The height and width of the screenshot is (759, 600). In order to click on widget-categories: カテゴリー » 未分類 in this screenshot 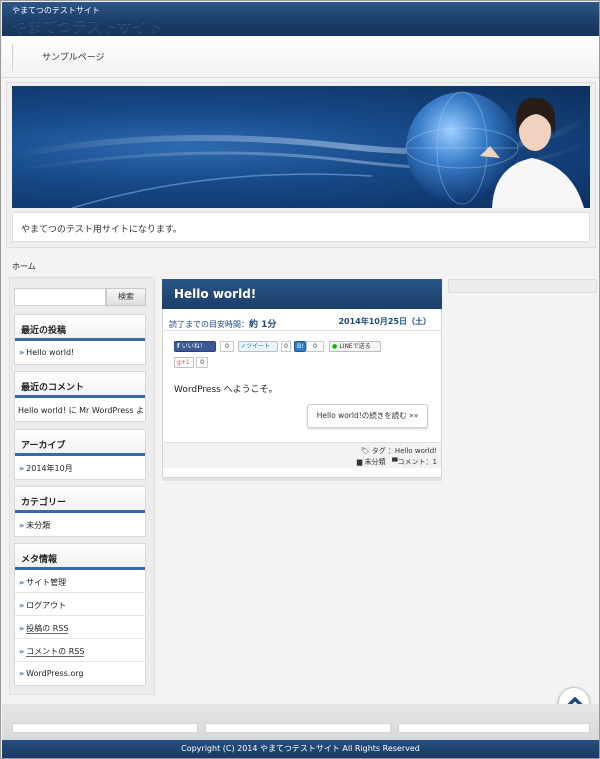, I will do `click(80, 511)`.